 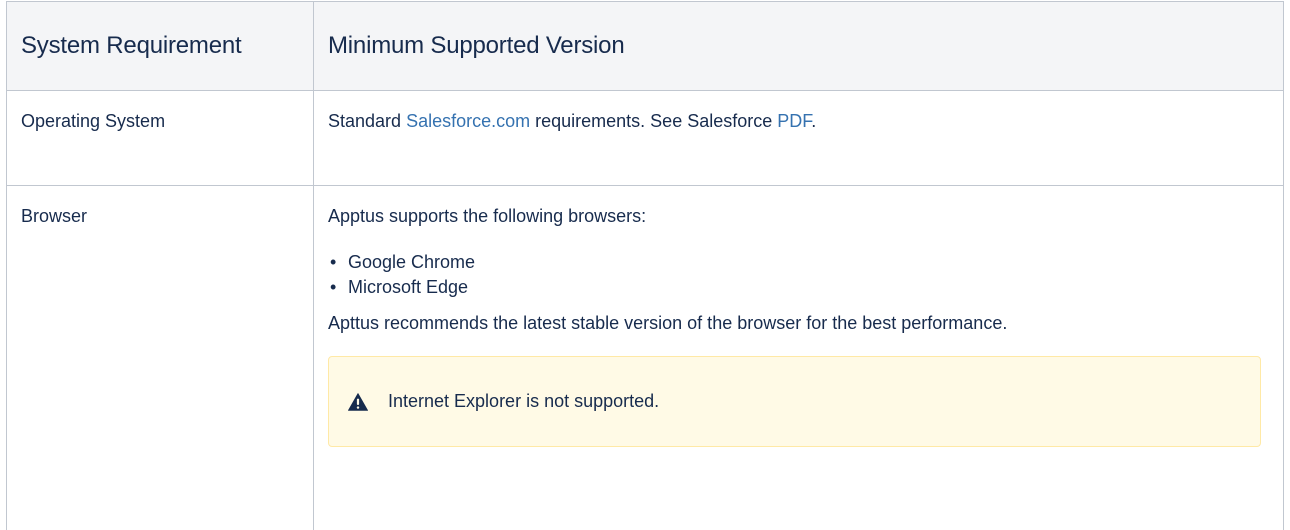 I want to click on browser-name: Google Chrome, so click(x=412, y=262).